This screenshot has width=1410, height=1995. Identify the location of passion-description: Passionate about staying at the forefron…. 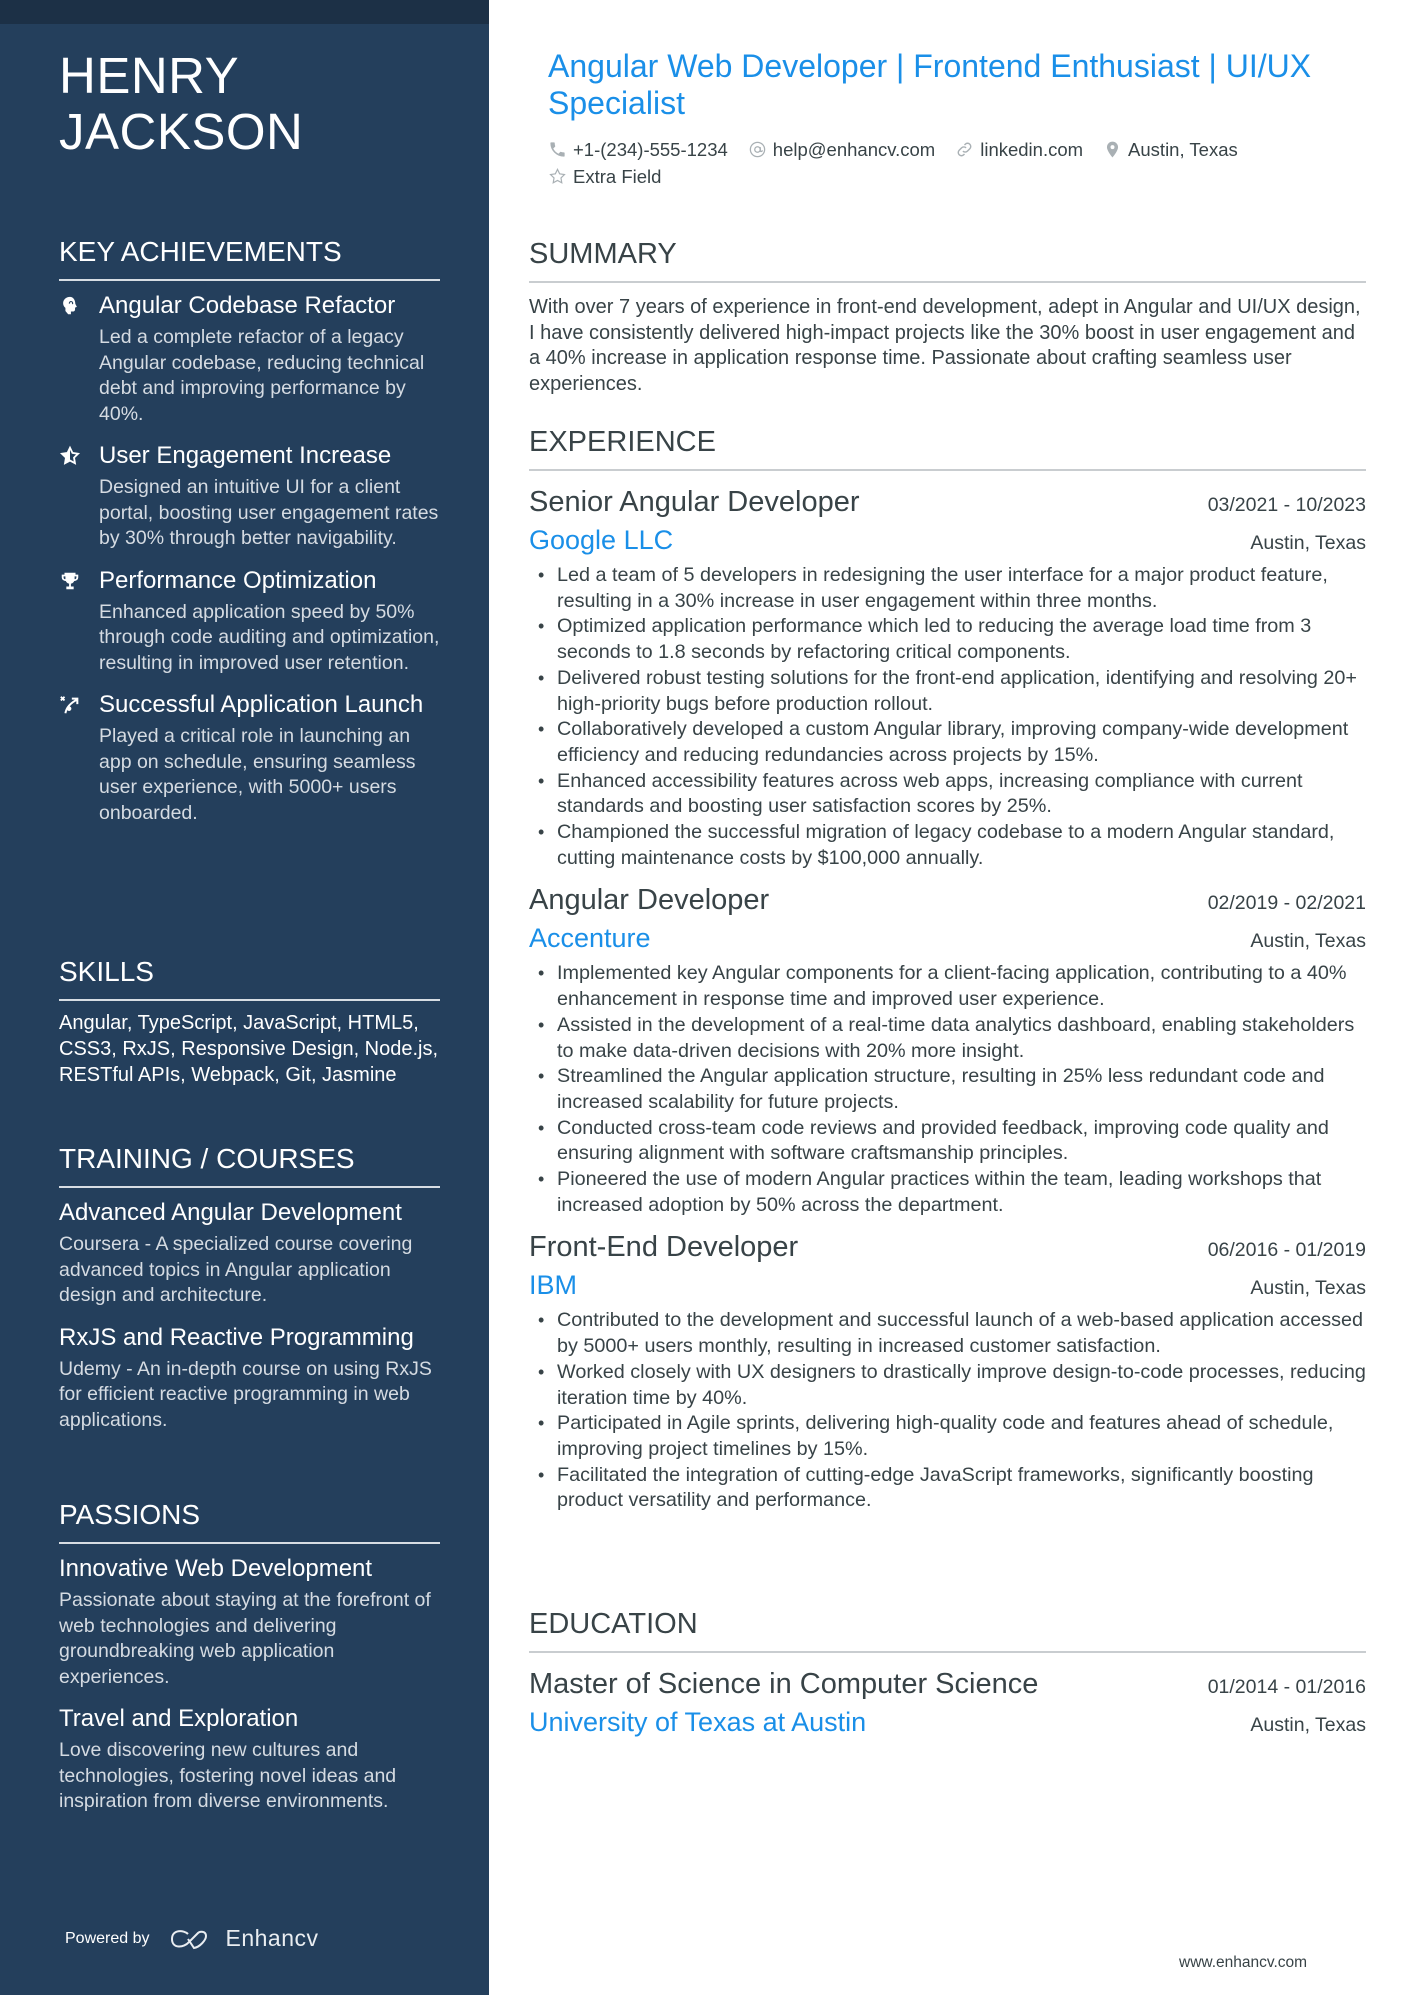
(245, 1638).